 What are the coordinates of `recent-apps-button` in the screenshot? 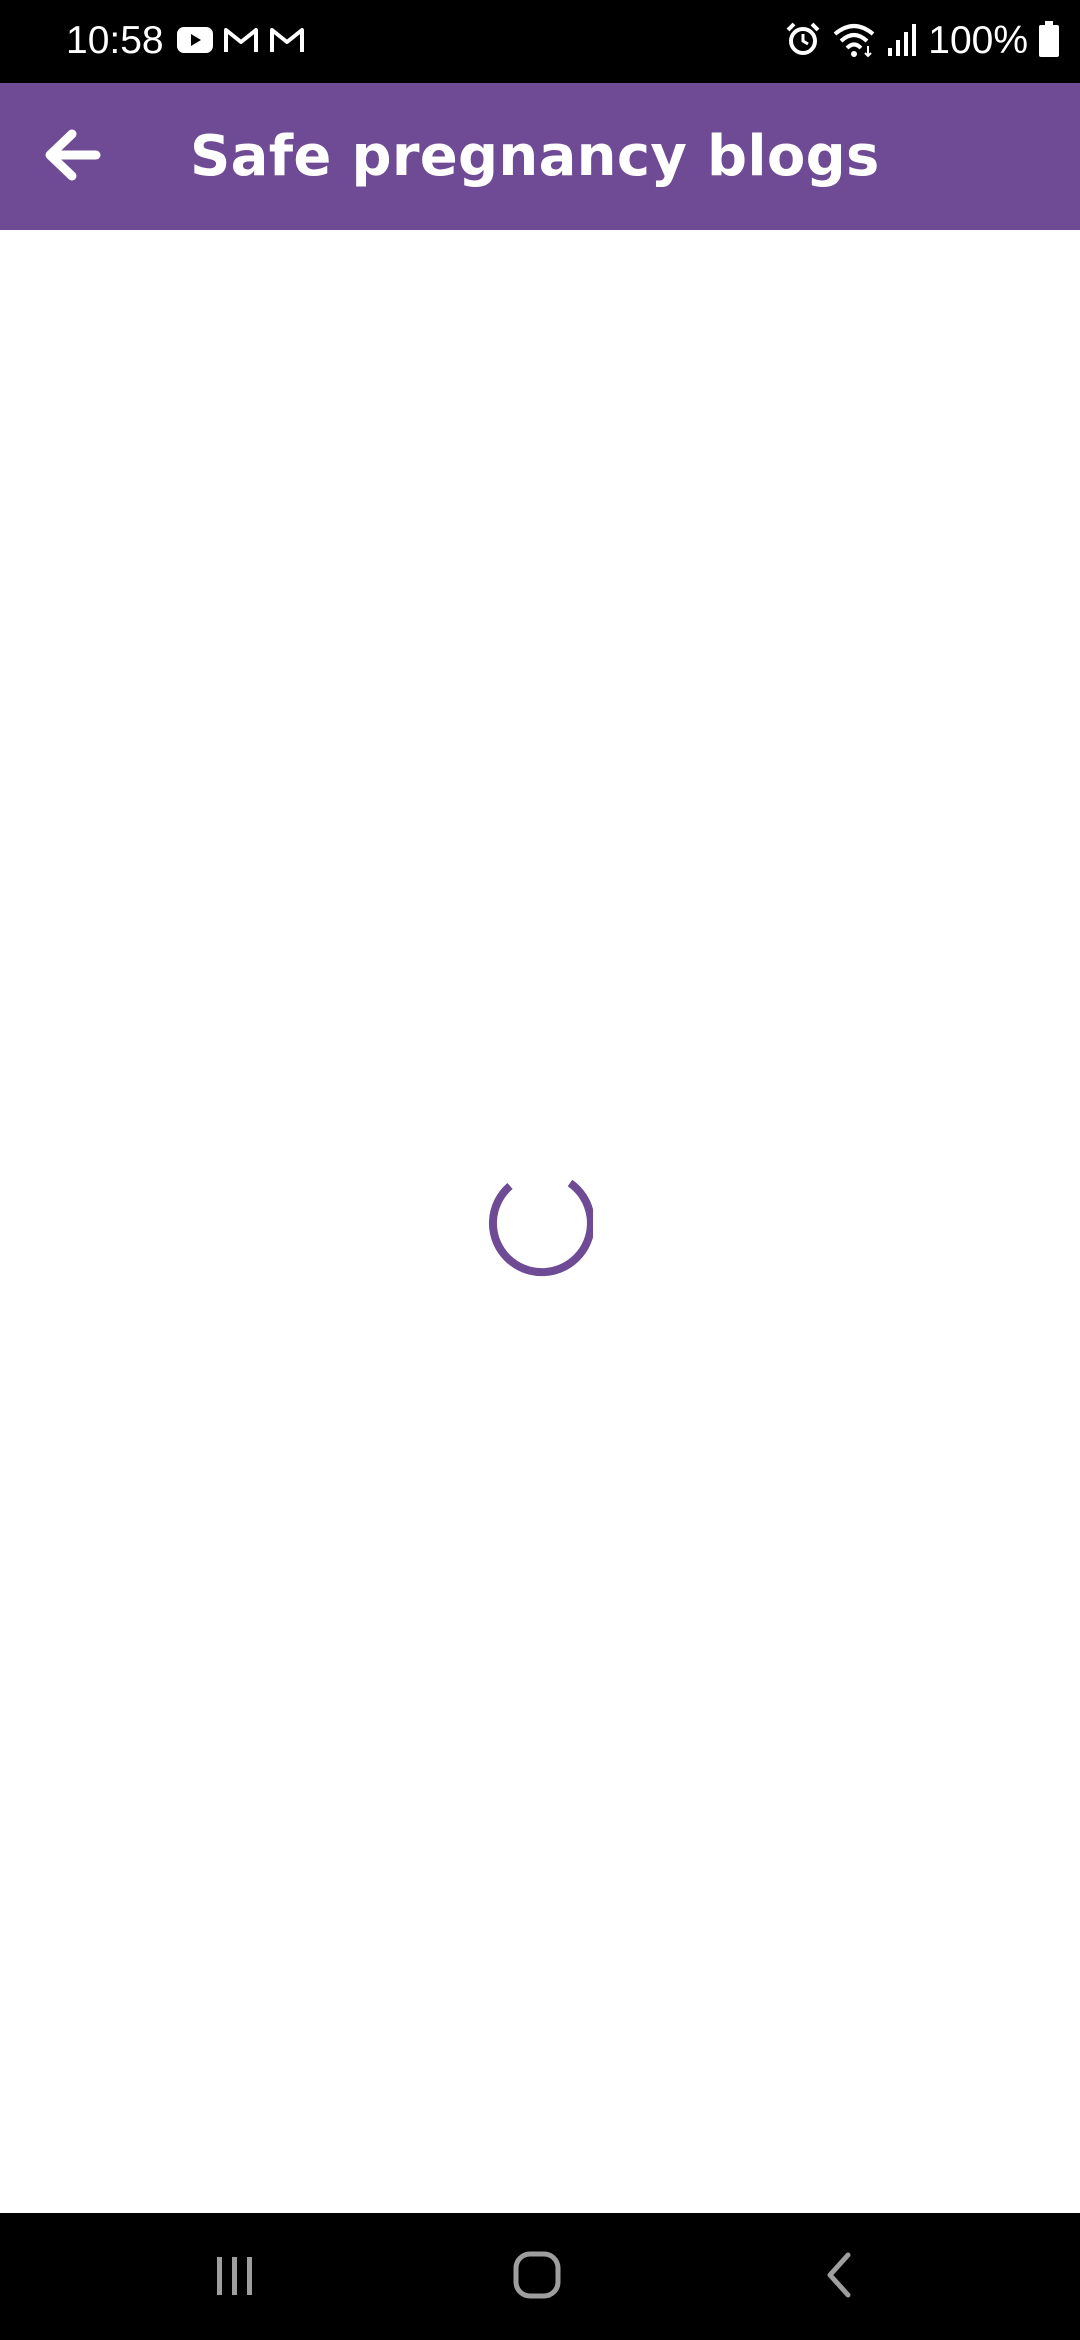 It's located at (235, 2277).